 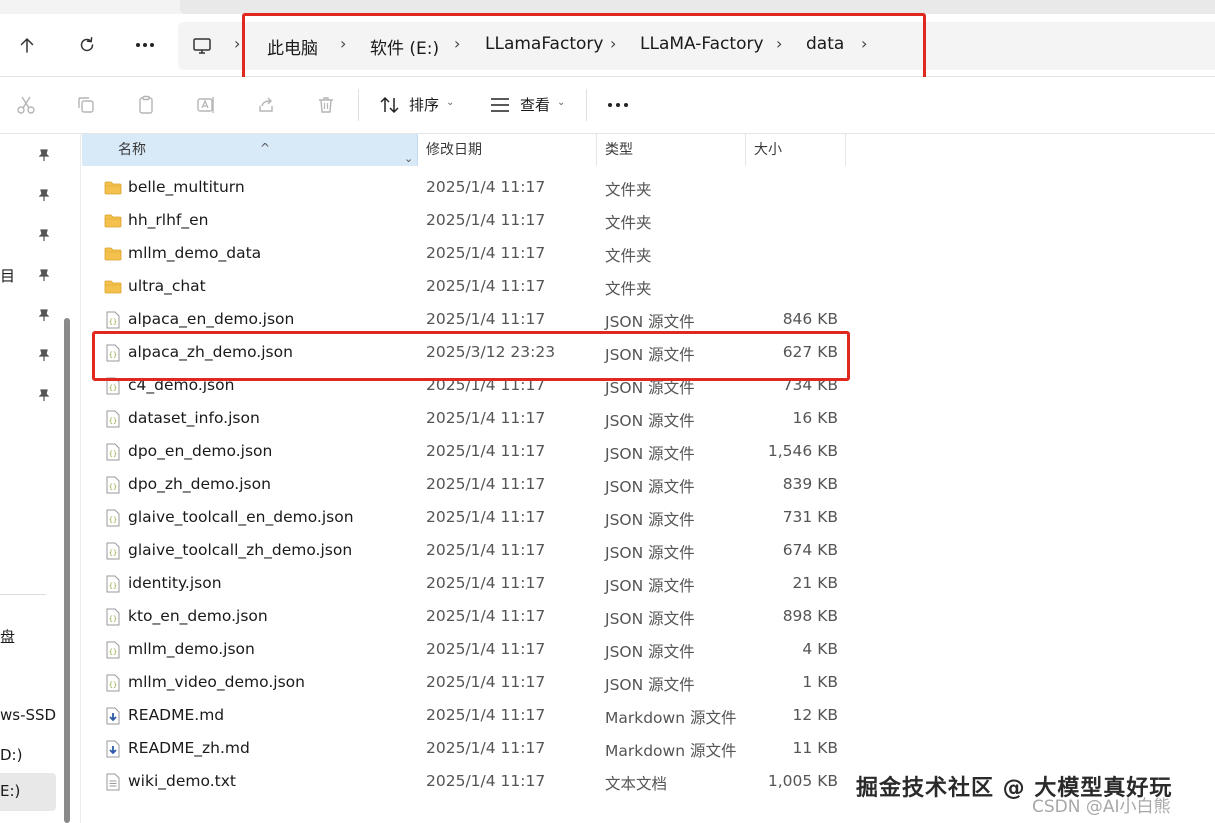 I want to click on chevron-right-icon: ›, so click(x=779, y=43).